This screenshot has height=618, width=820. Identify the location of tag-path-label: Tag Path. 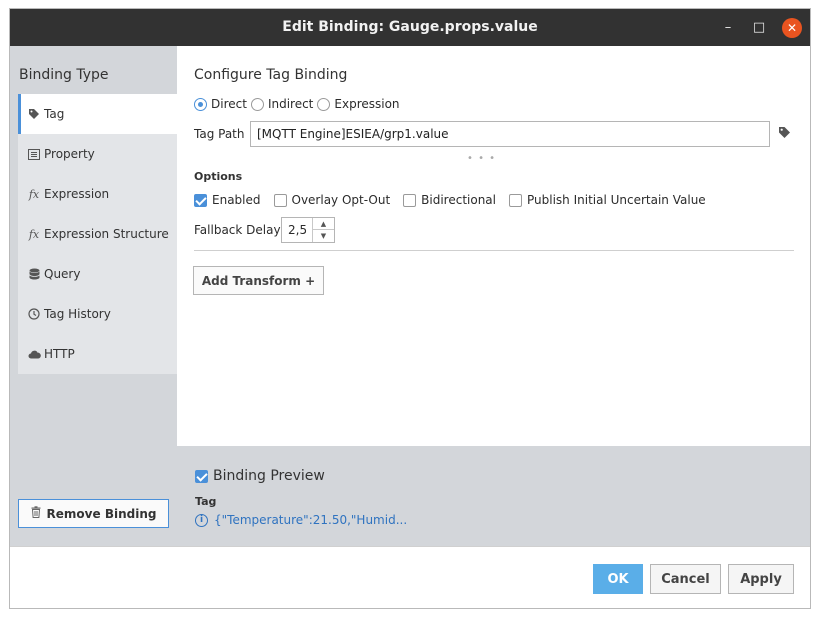
(219, 134).